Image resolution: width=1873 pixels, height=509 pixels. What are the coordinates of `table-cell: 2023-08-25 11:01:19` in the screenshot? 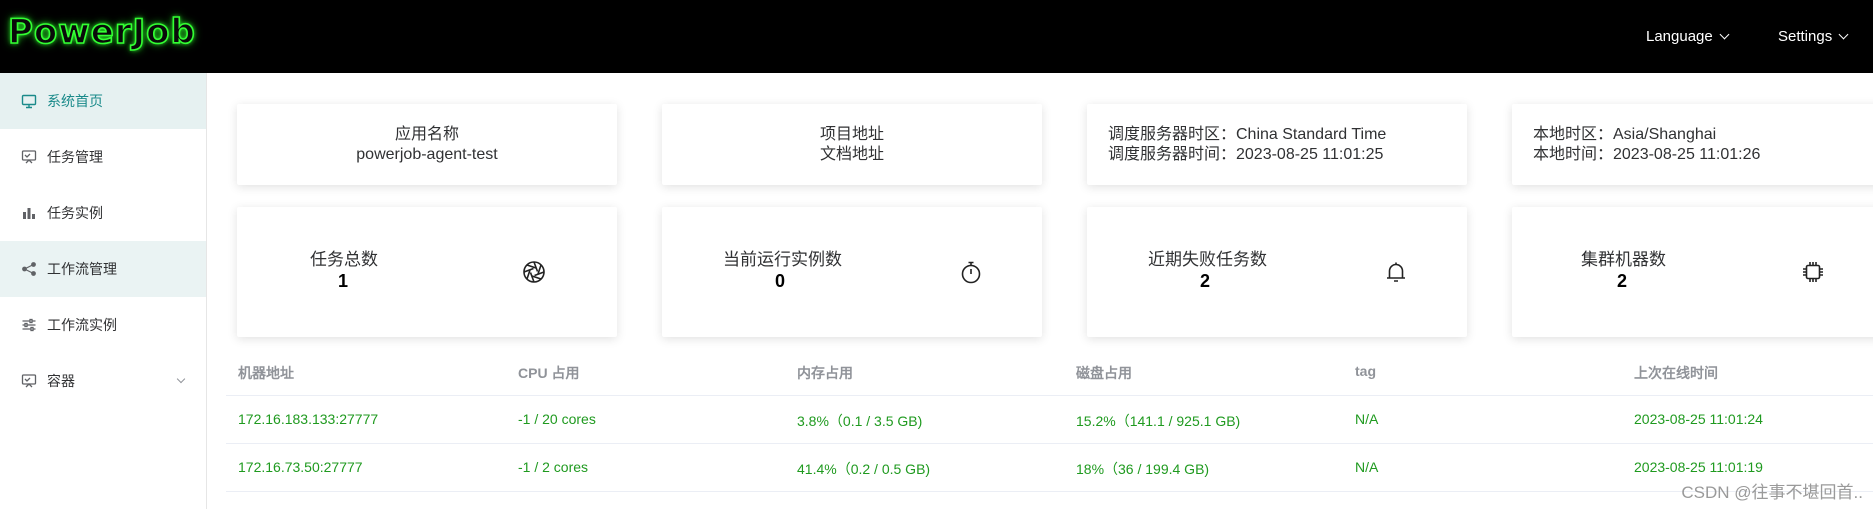 It's located at (1698, 467).